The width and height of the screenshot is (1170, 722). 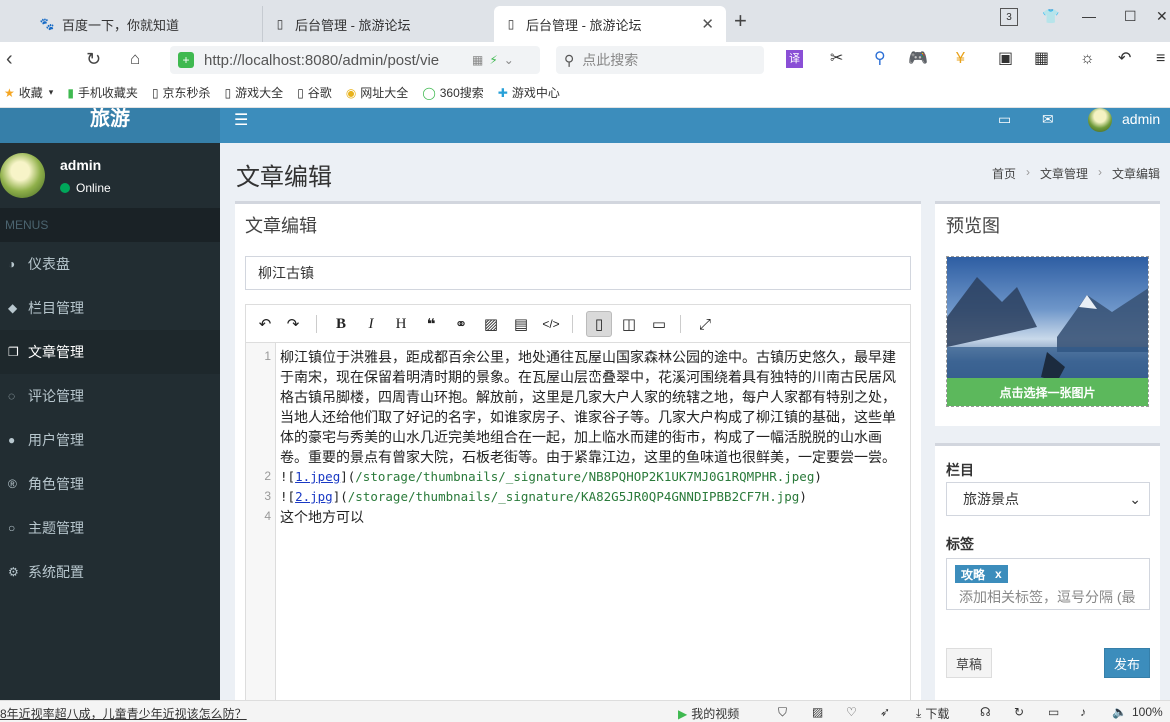 I want to click on italic-icon: I, so click(x=371, y=324).